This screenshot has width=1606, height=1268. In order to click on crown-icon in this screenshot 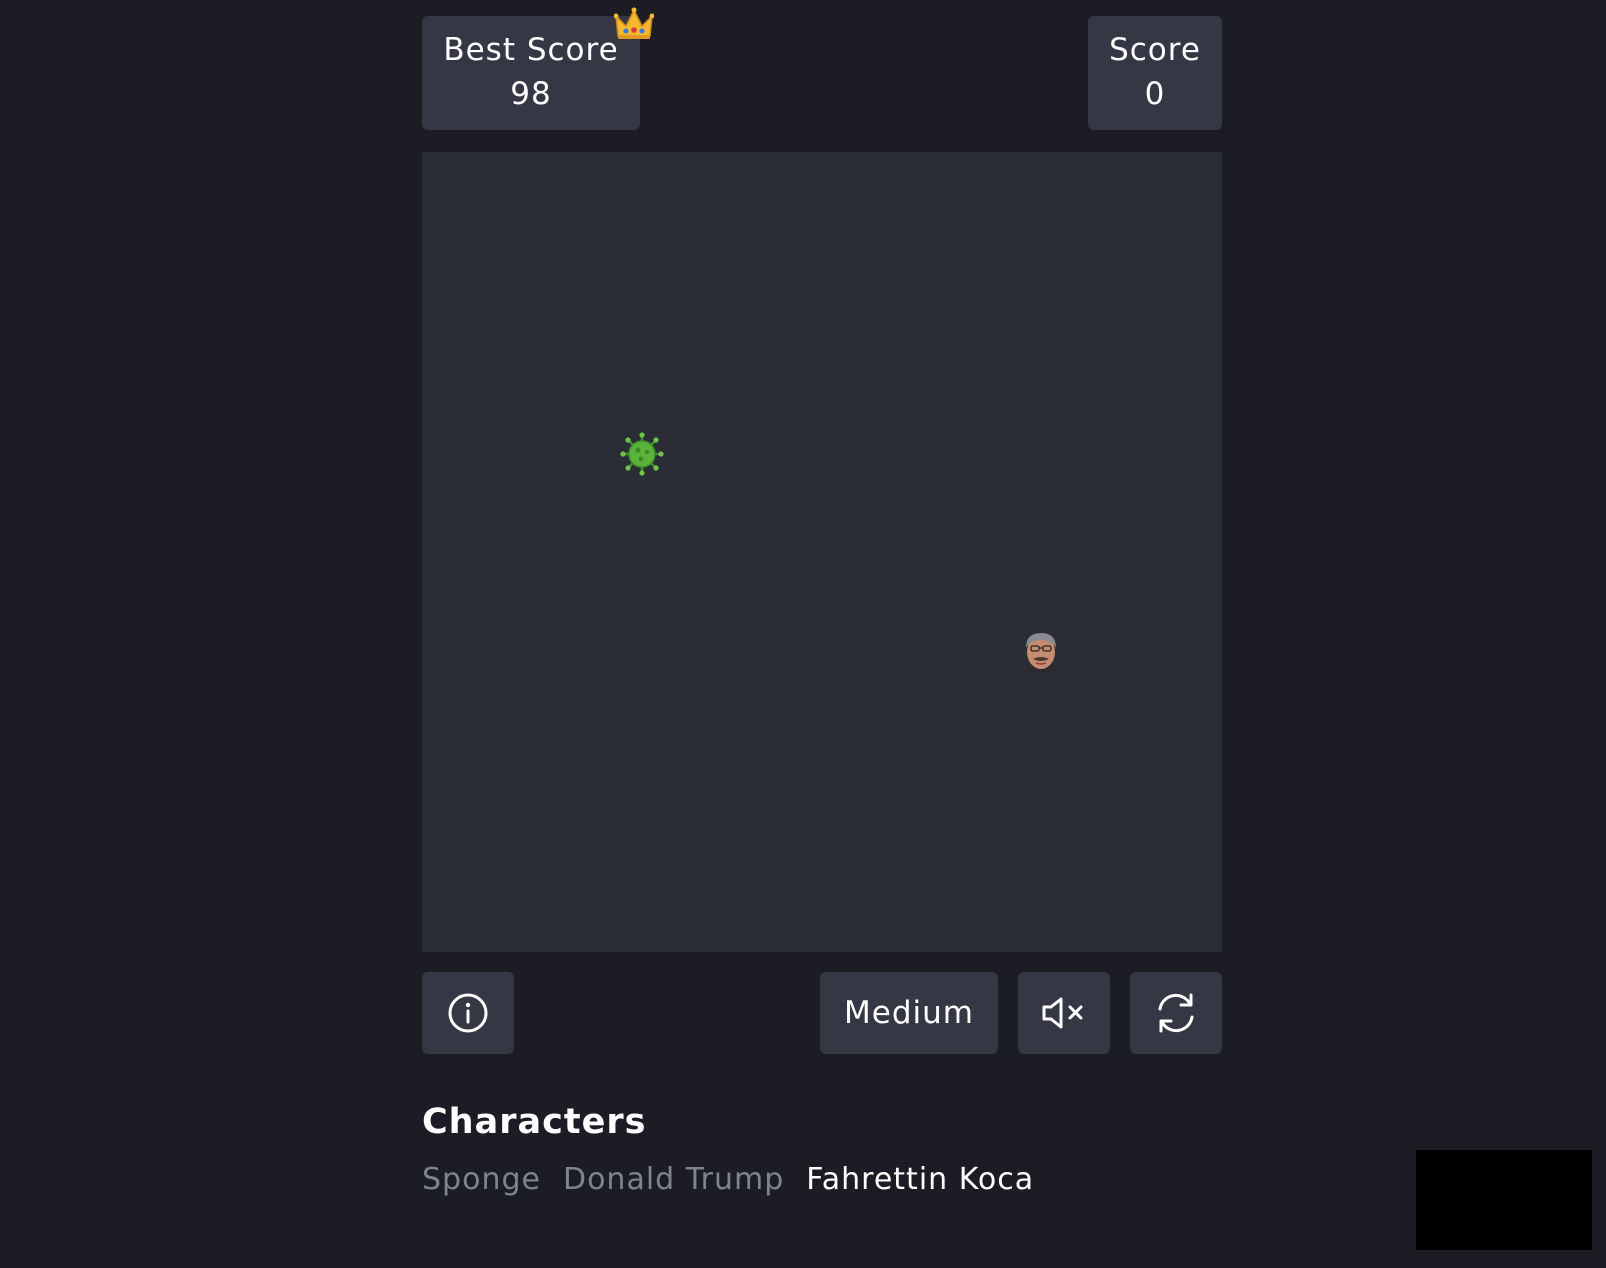, I will do `click(634, 23)`.